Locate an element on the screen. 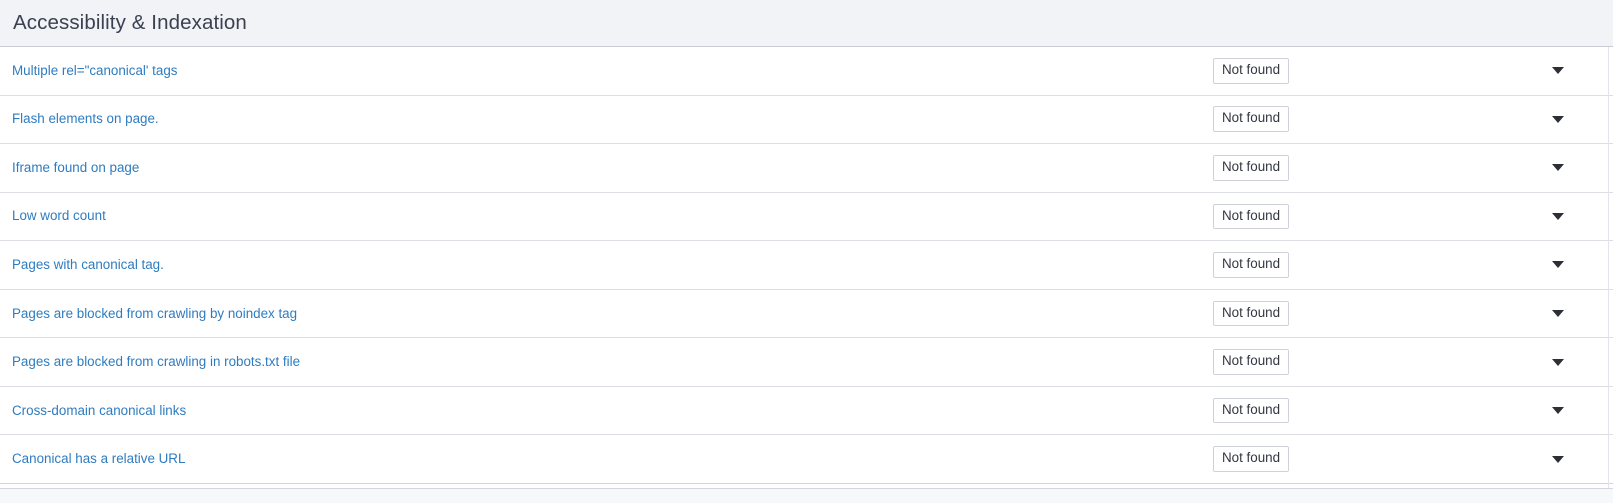 The height and width of the screenshot is (503, 1613). table-row: Iframe found on page Not found is located at coordinates (806, 168).